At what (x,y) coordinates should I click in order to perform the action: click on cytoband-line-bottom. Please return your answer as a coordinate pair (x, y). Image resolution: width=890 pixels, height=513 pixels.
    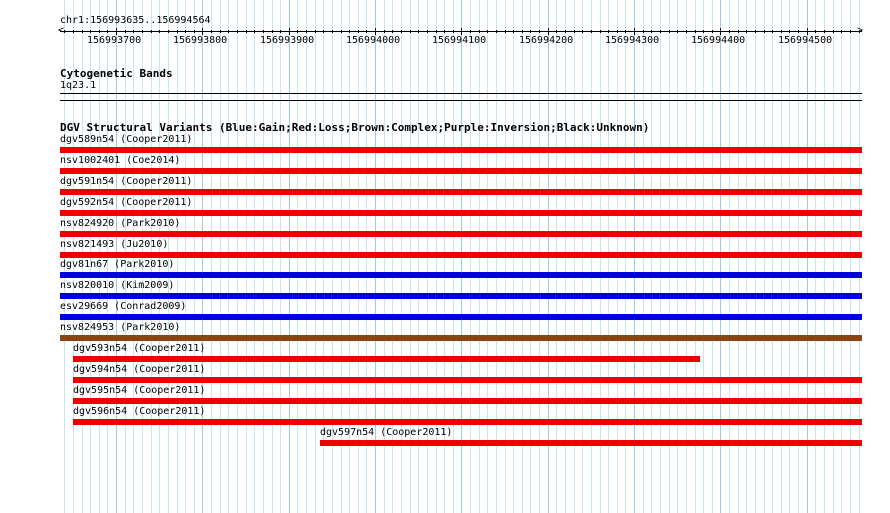
    Looking at the image, I should click on (461, 100).